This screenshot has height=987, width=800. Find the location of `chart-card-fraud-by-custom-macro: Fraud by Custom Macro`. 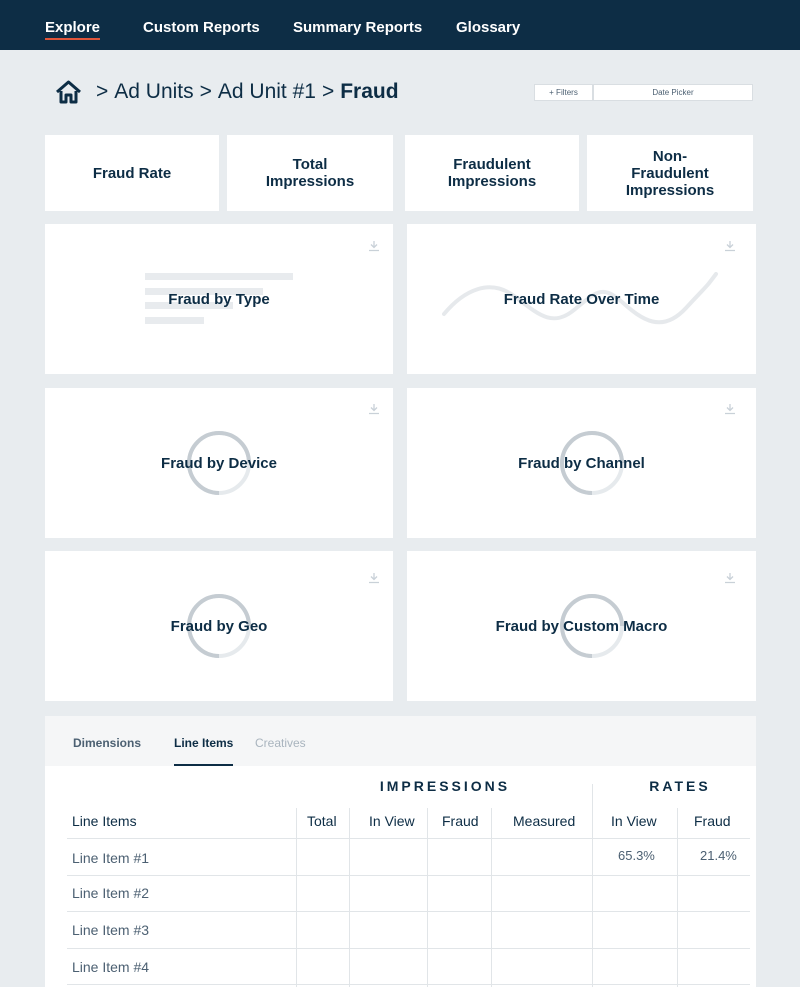

chart-card-fraud-by-custom-macro: Fraud by Custom Macro is located at coordinates (581, 626).